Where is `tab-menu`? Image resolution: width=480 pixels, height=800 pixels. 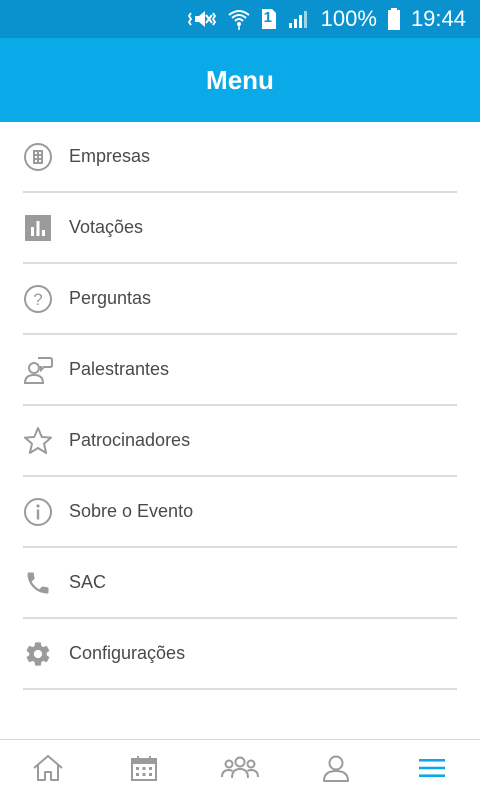 tab-menu is located at coordinates (432, 770).